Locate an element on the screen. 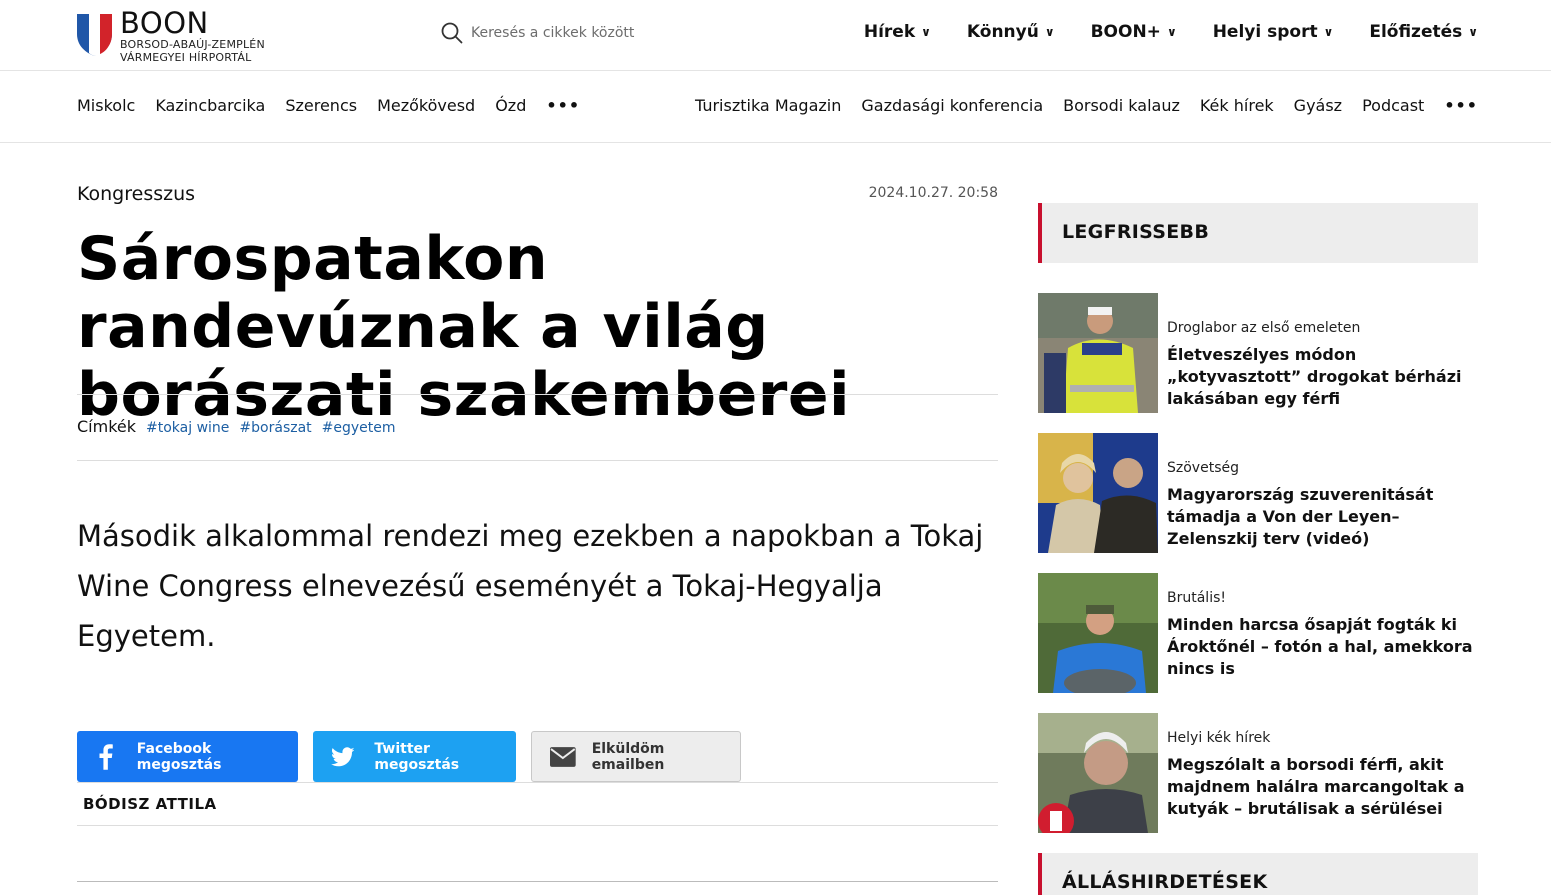 Image resolution: width=1551 pixels, height=895 pixels. subnav-mezokovesd: Mezőkövesd is located at coordinates (426, 105).